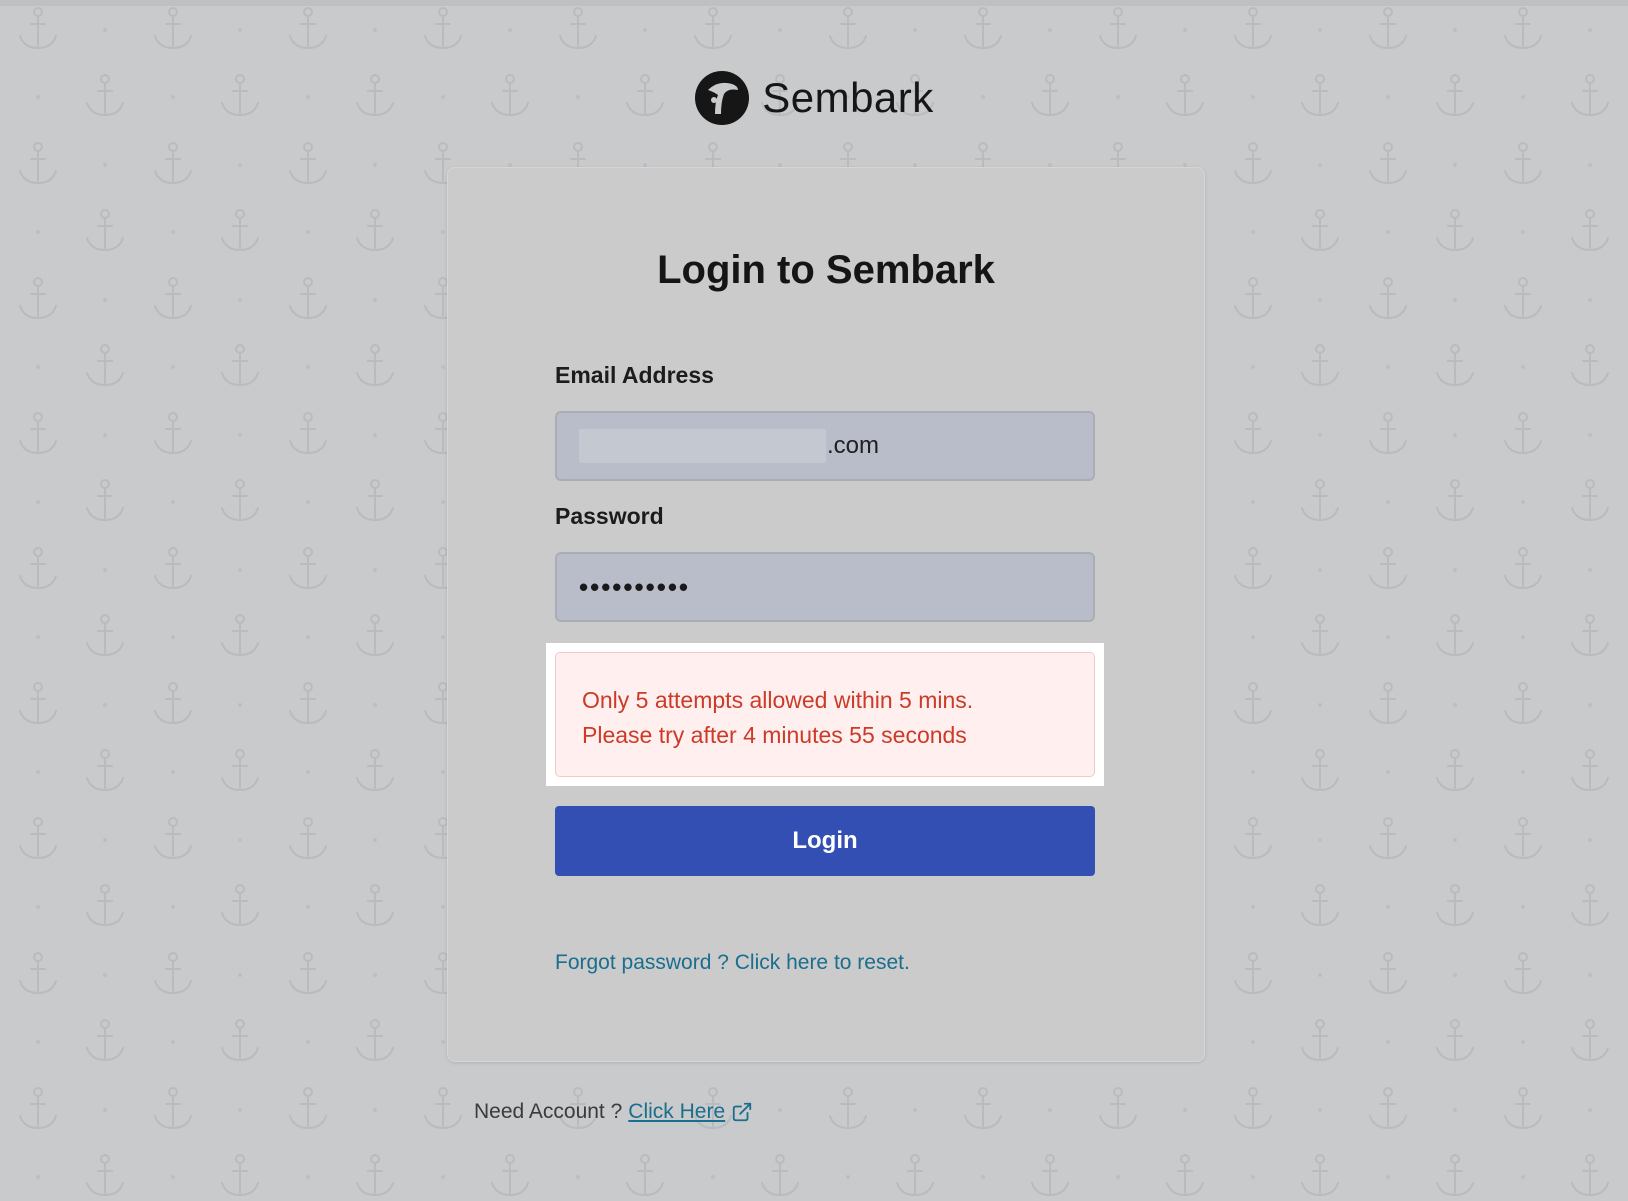  Describe the element at coordinates (732, 963) in the screenshot. I see `forgot-password-link: Forgot password ? Click here to reset.` at that location.